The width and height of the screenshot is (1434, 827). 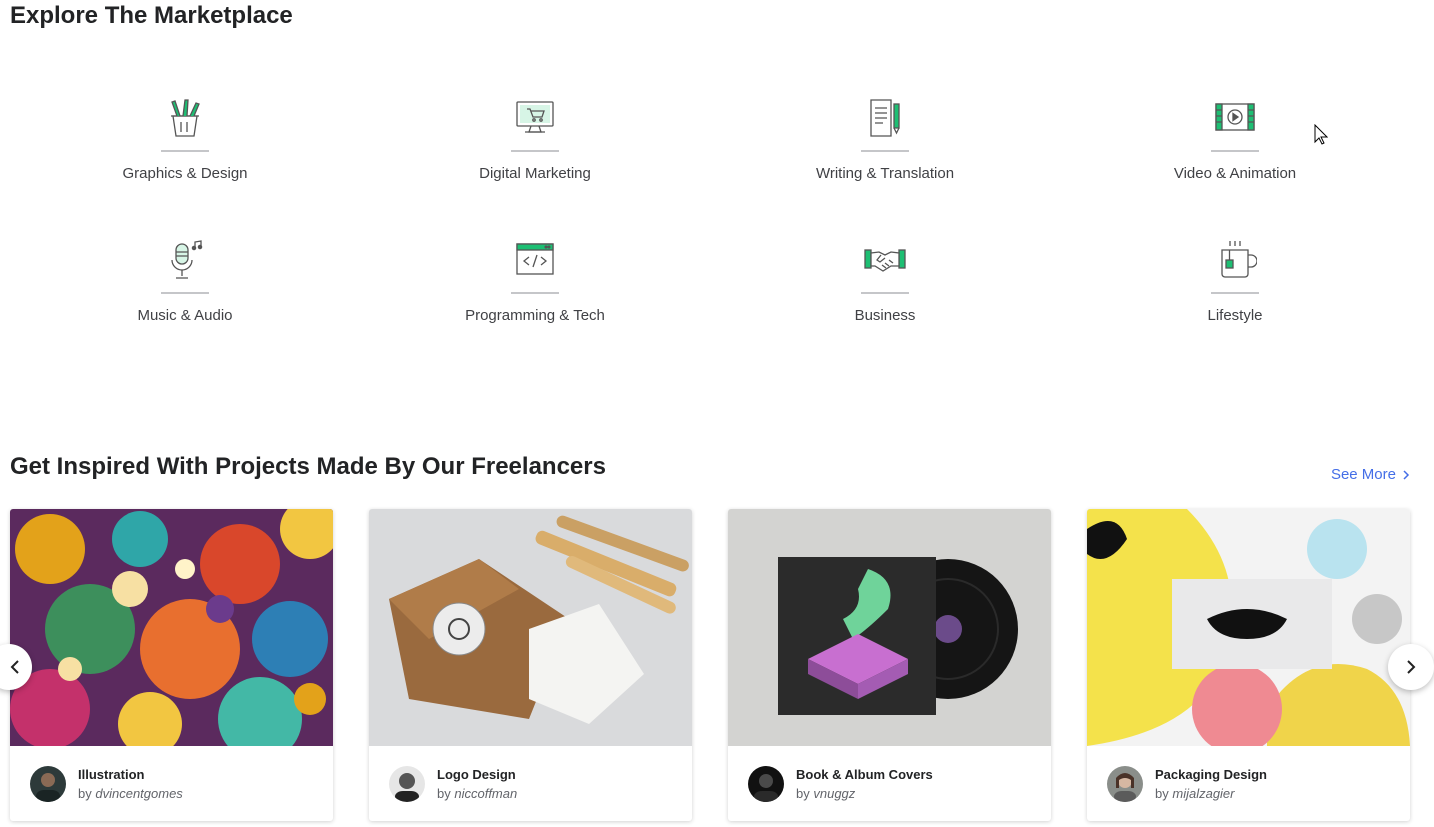 I want to click on category-label: Graphics & Design, so click(x=185, y=173).